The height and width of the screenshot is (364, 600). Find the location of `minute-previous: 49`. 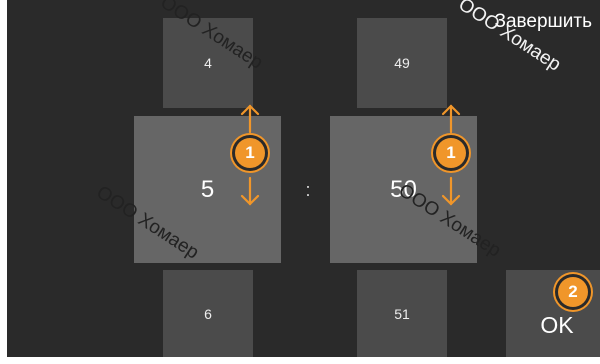

minute-previous: 49 is located at coordinates (402, 63).